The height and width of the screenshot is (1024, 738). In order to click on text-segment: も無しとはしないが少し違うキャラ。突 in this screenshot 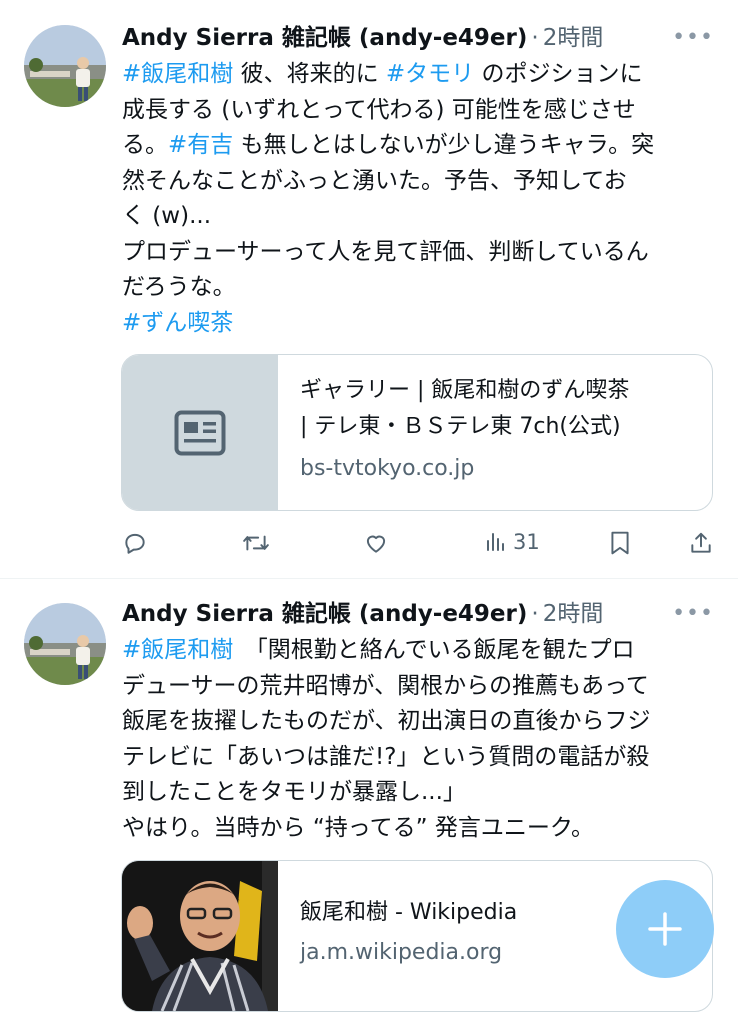, I will do `click(444, 145)`.